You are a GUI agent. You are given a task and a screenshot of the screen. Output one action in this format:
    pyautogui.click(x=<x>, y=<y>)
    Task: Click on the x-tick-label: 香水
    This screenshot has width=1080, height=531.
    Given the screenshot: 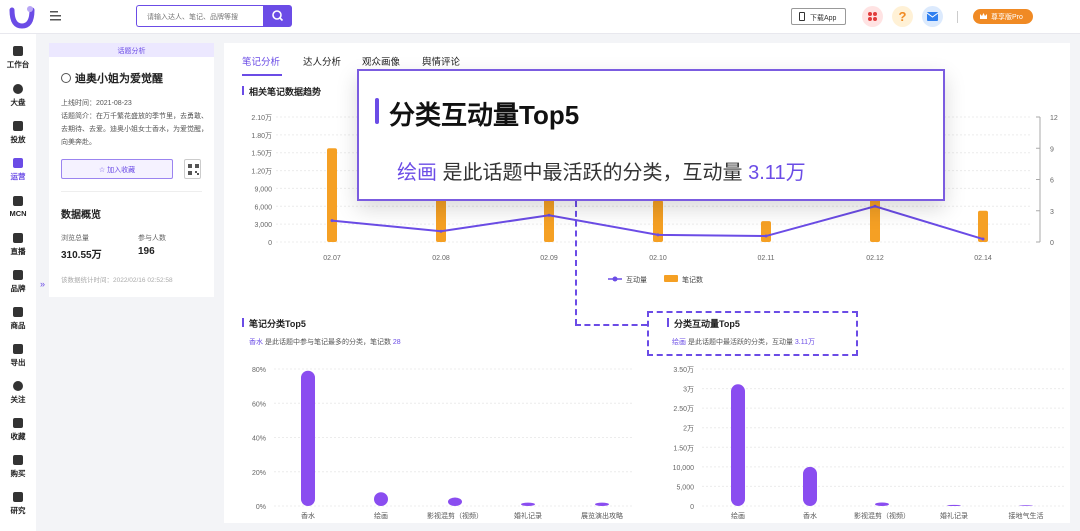 What is the action you would take?
    pyautogui.click(x=308, y=515)
    